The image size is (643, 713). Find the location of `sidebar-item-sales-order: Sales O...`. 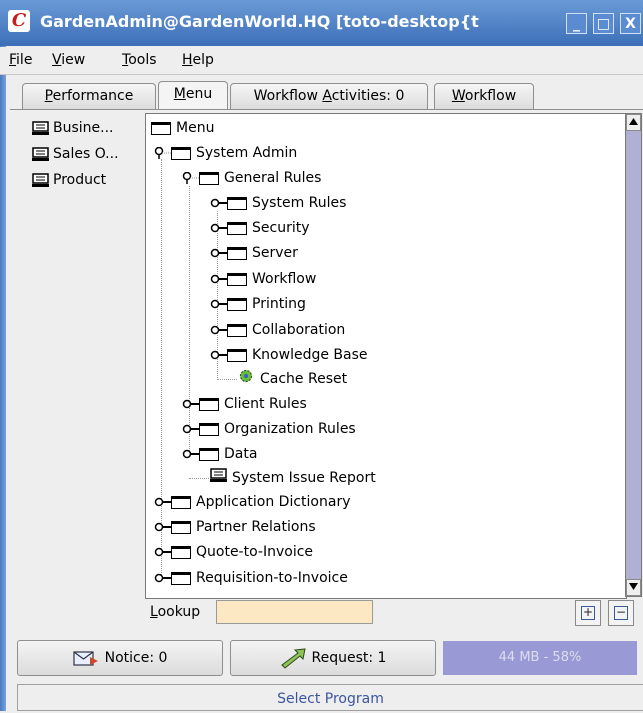

sidebar-item-sales-order: Sales O... is located at coordinates (75, 154).